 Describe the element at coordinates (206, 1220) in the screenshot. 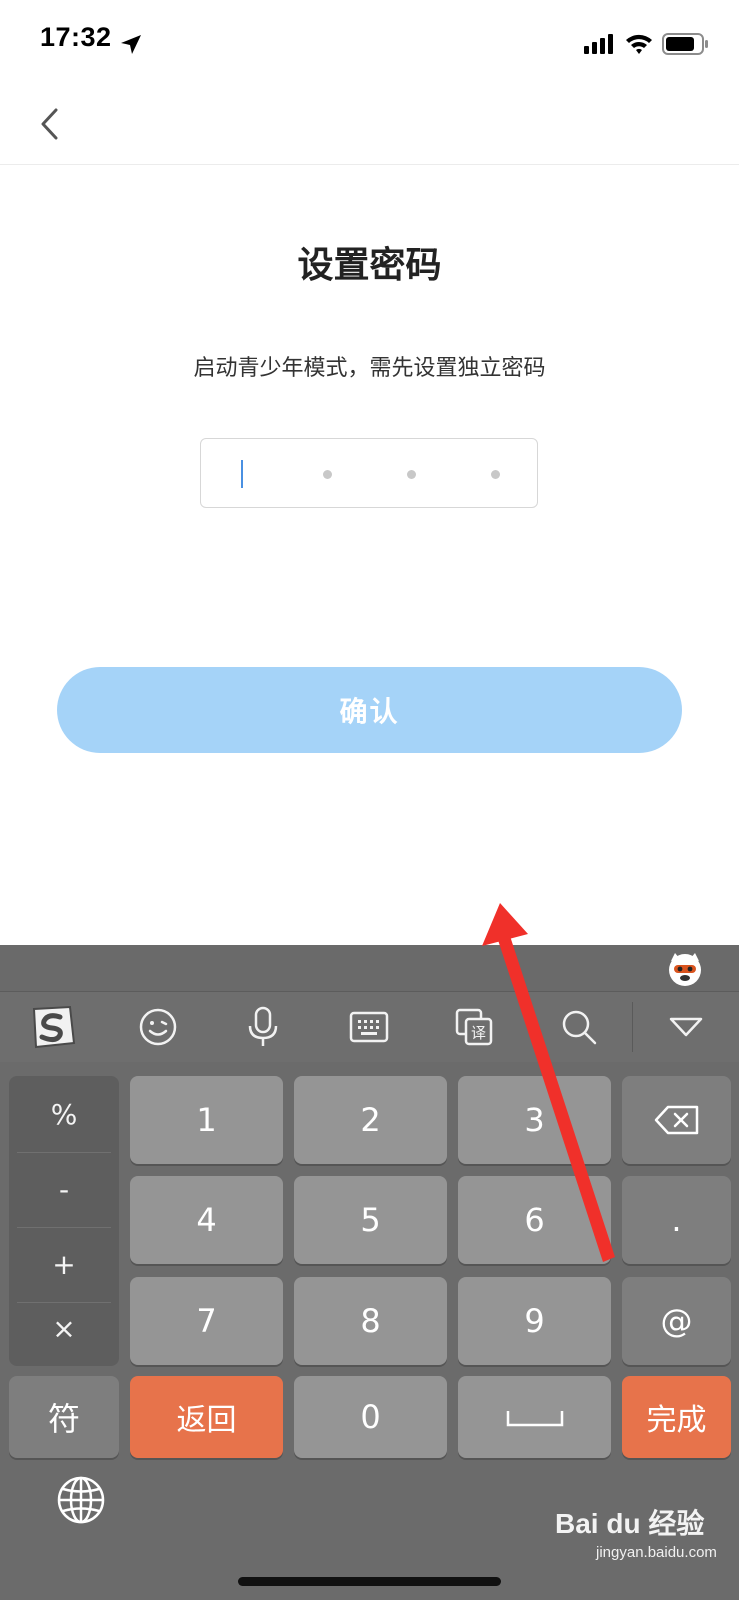

I see `key-4: 4` at that location.